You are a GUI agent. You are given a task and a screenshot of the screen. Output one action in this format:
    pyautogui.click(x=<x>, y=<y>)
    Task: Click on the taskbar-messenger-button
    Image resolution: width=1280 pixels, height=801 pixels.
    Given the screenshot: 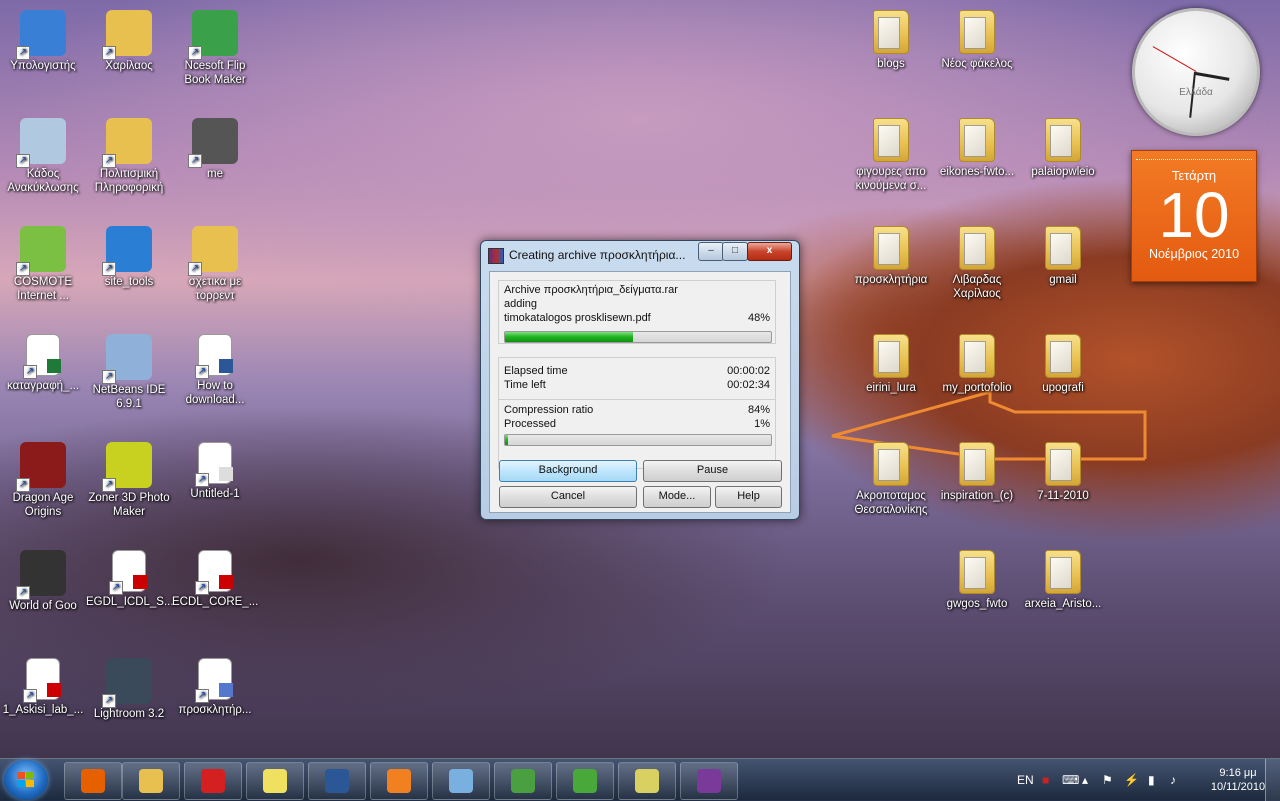 What is the action you would take?
    pyautogui.click(x=523, y=781)
    